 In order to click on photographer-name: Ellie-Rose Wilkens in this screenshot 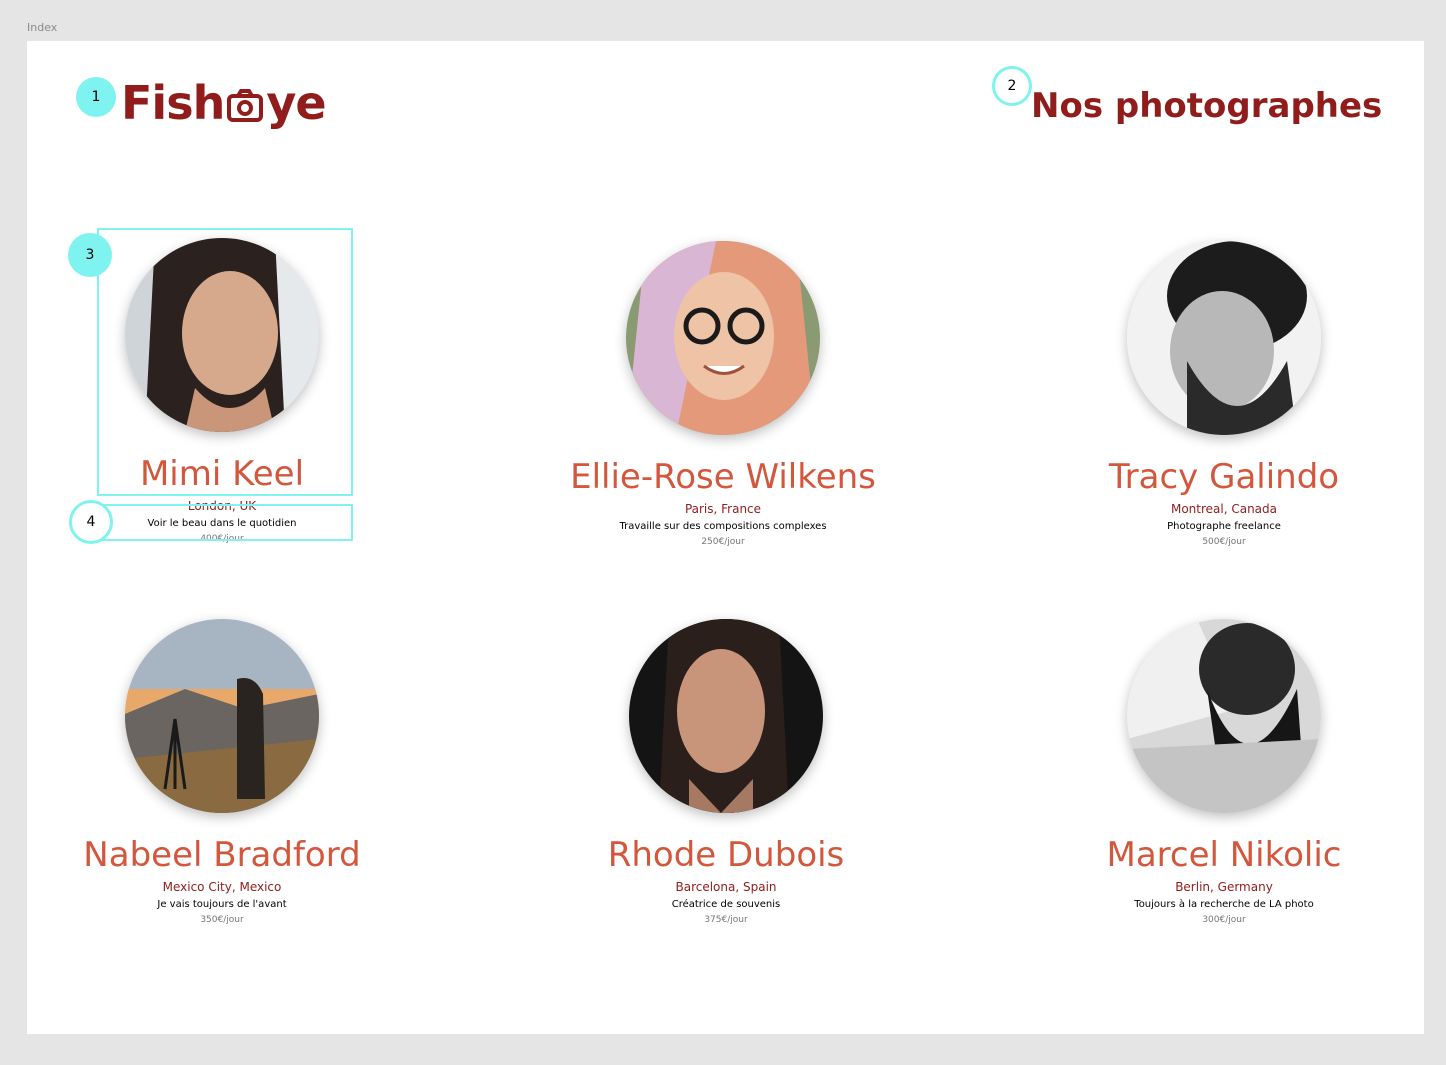, I will do `click(723, 477)`.